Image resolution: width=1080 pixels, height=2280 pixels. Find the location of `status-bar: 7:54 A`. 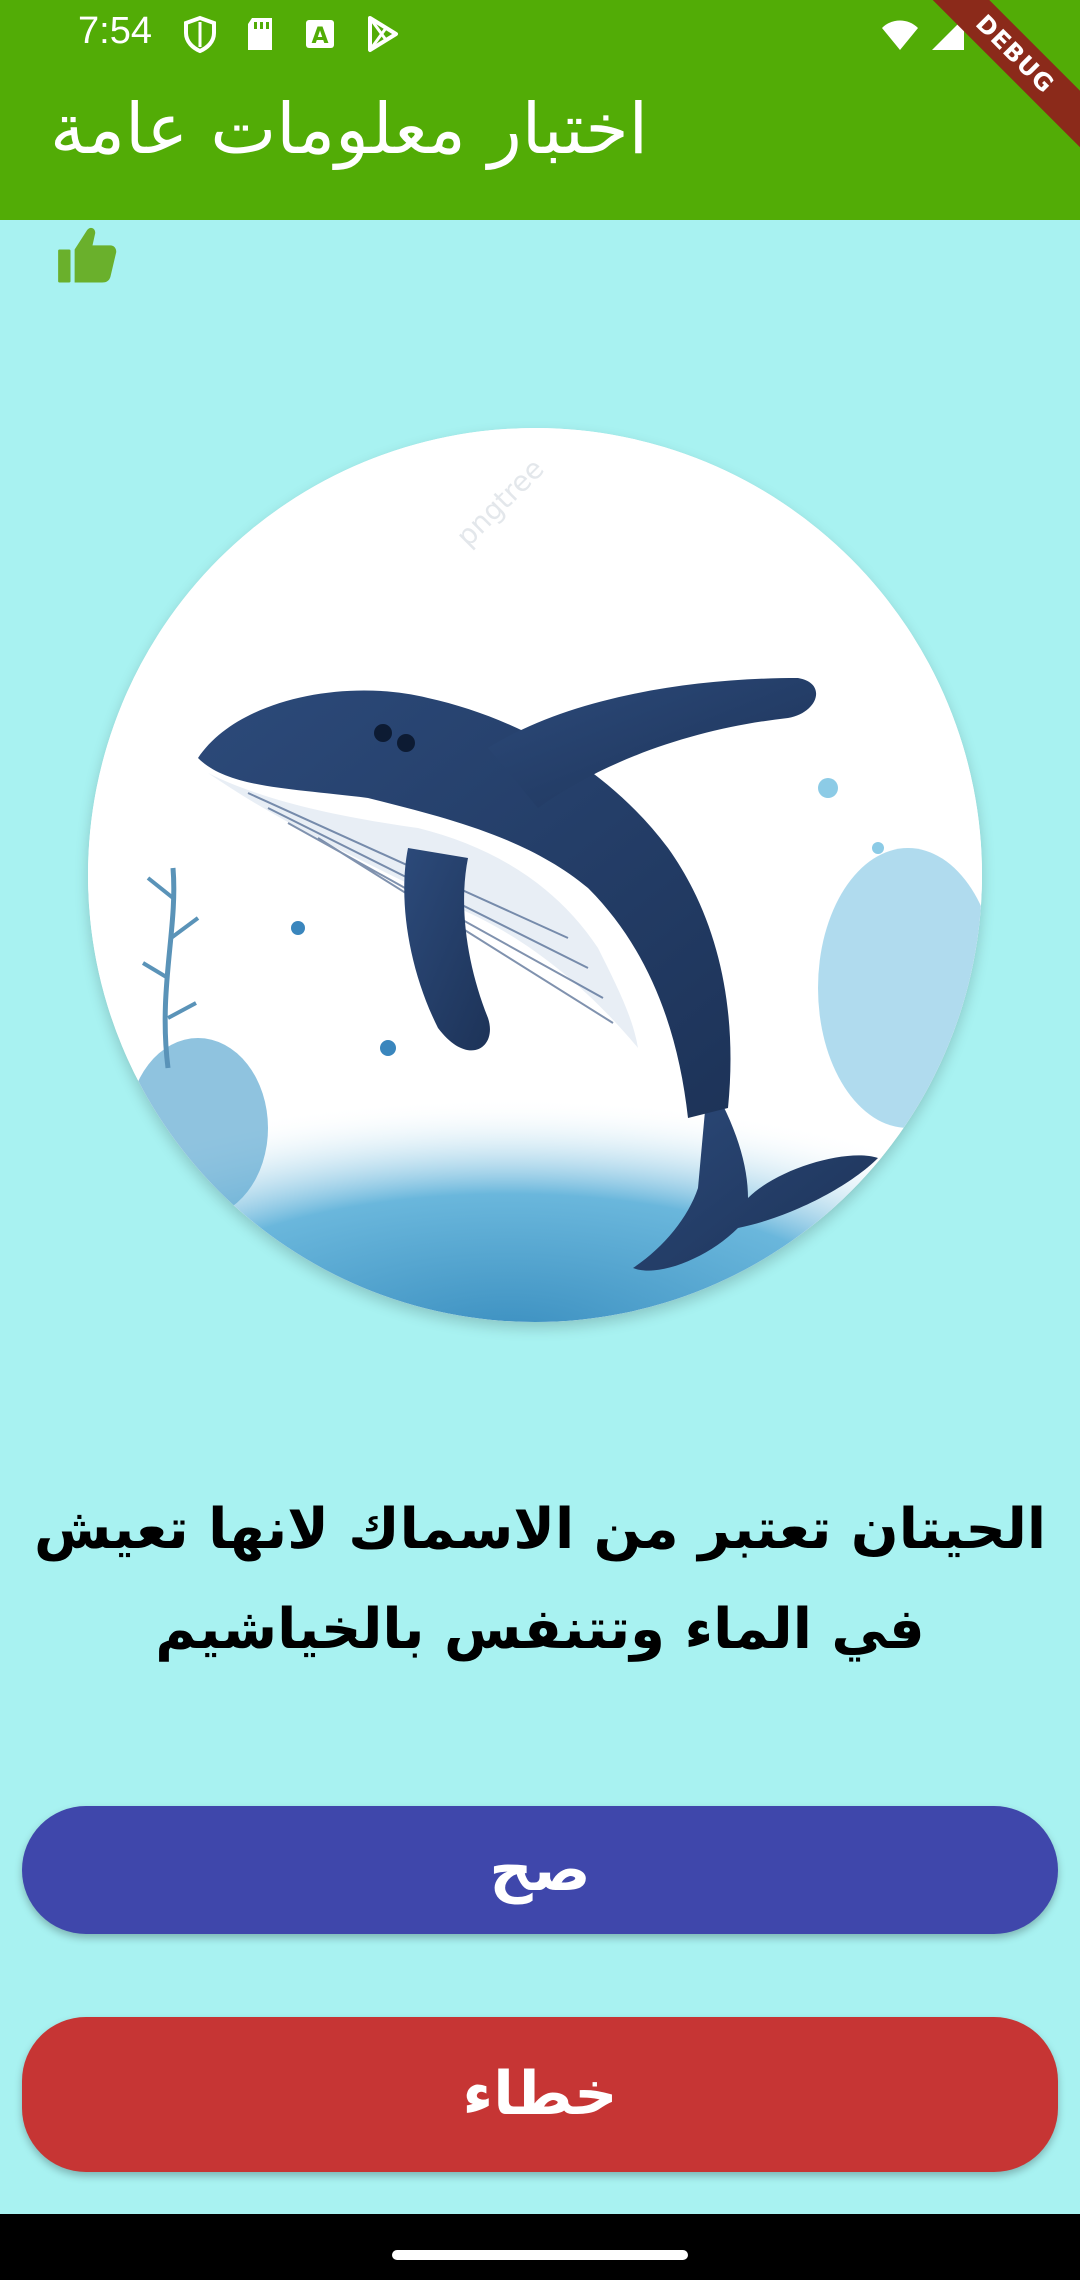

status-bar: 7:54 A is located at coordinates (540, 35).